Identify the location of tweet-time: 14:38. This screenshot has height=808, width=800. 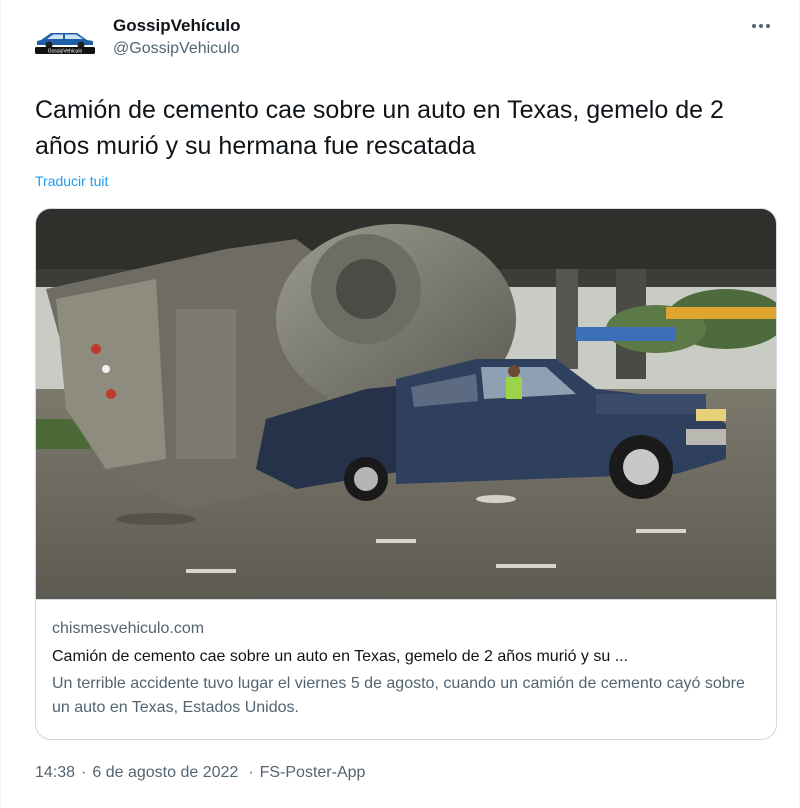
(55, 773).